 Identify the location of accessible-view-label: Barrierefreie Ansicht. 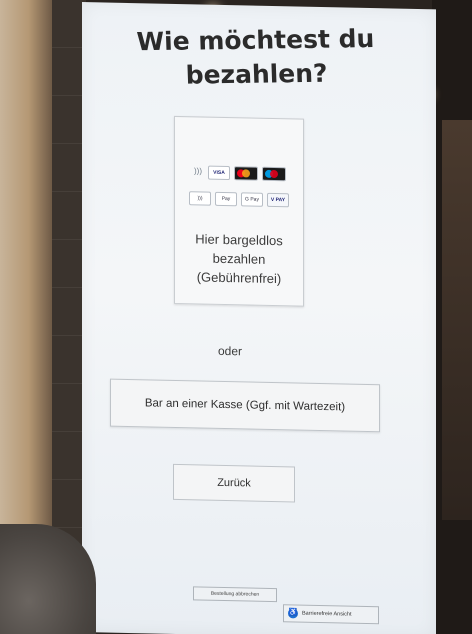
(327, 614).